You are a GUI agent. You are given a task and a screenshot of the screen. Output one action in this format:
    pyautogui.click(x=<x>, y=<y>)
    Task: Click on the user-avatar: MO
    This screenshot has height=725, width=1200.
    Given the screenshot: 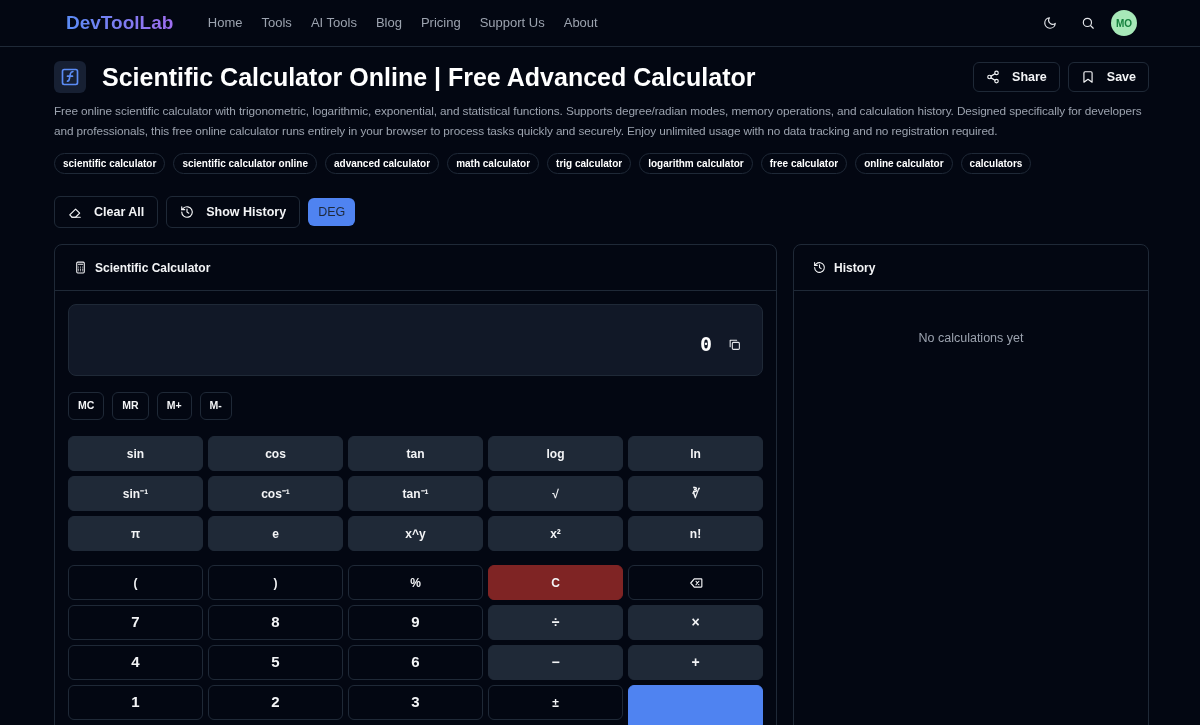 What is the action you would take?
    pyautogui.click(x=1124, y=23)
    